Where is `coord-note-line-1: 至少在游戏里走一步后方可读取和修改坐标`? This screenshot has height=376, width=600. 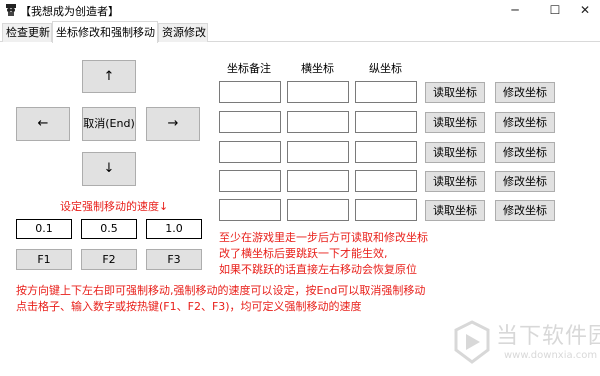
coord-note-line-1: 至少在游戏里走一步后方可读取和修改坐标 is located at coordinates (323, 237).